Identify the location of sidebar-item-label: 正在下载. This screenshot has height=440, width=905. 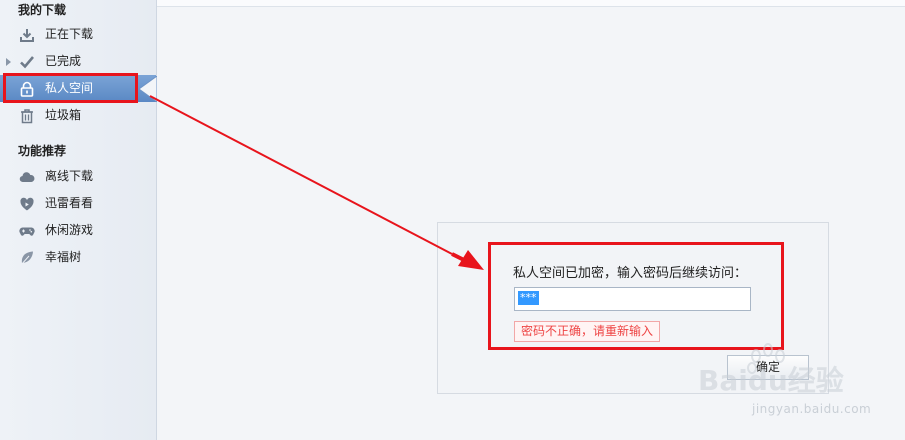
(69, 34).